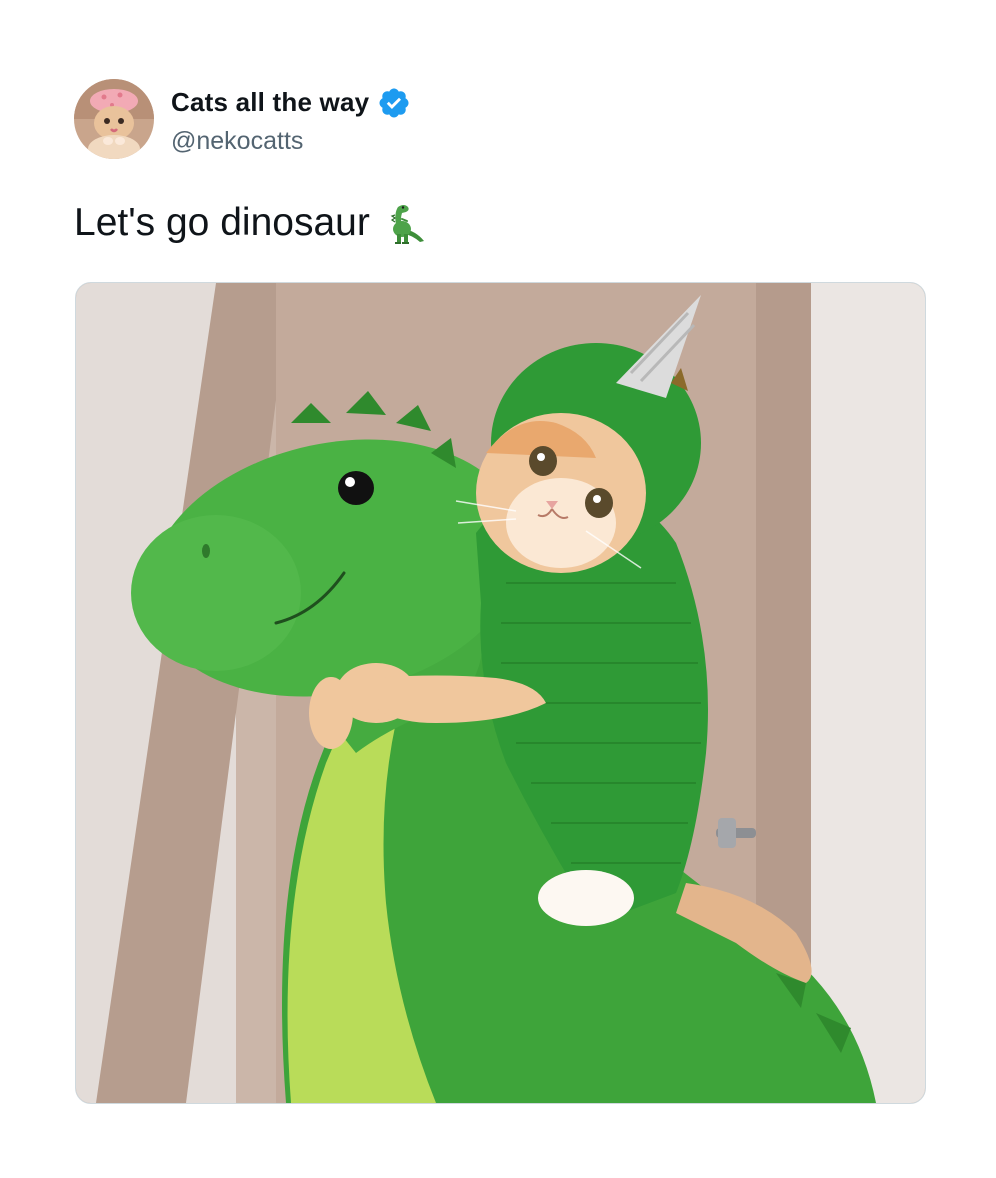  Describe the element at coordinates (394, 103) in the screenshot. I see `verified-badge-icon` at that location.